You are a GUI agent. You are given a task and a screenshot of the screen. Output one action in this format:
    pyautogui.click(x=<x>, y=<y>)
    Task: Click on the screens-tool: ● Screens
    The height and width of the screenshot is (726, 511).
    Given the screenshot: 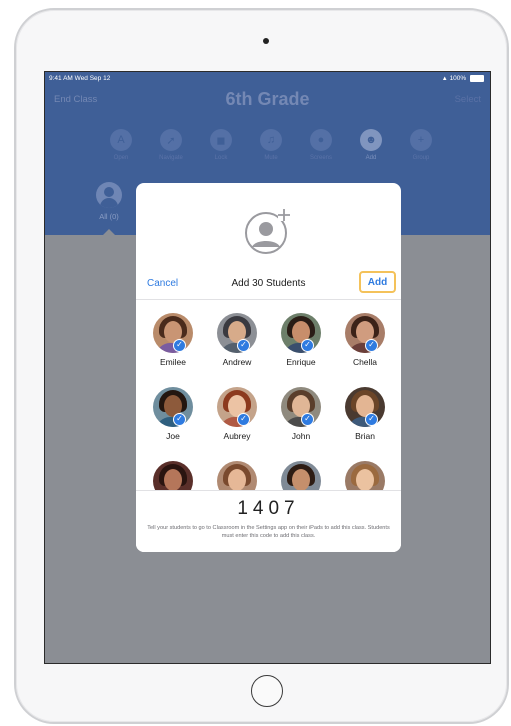 What is the action you would take?
    pyautogui.click(x=321, y=145)
    